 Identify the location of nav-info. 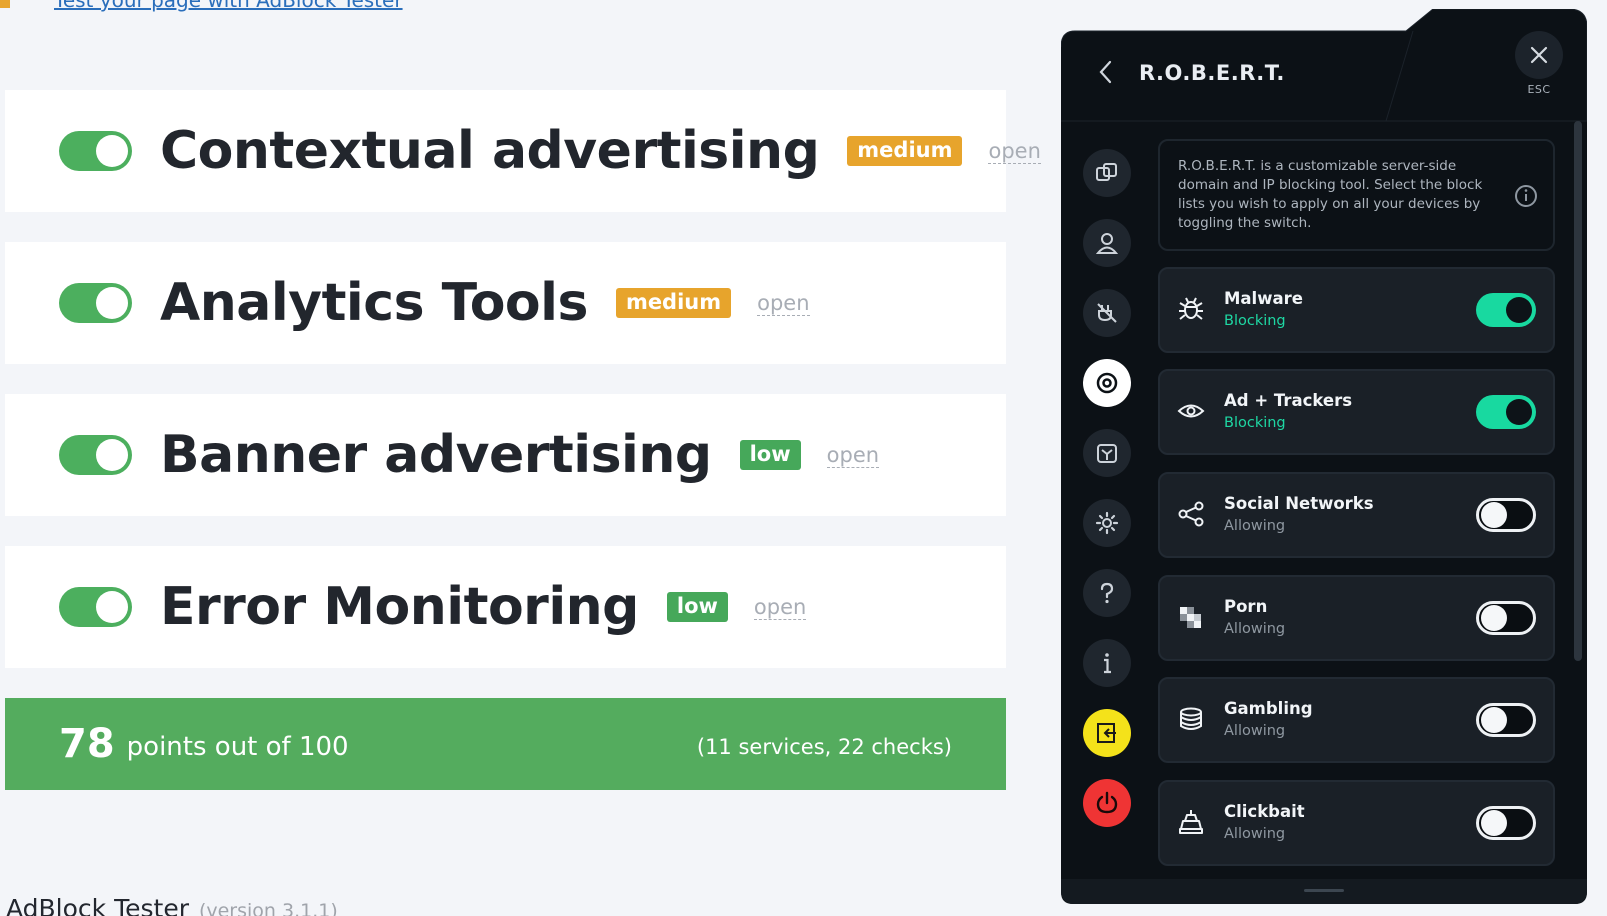
(1107, 663).